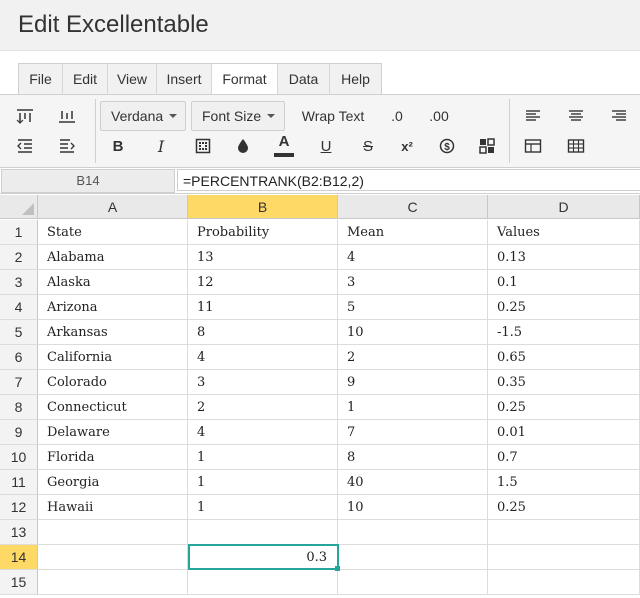 This screenshot has height=598, width=640. What do you see at coordinates (263, 232) in the screenshot?
I see `cell-b1: Probability` at bounding box center [263, 232].